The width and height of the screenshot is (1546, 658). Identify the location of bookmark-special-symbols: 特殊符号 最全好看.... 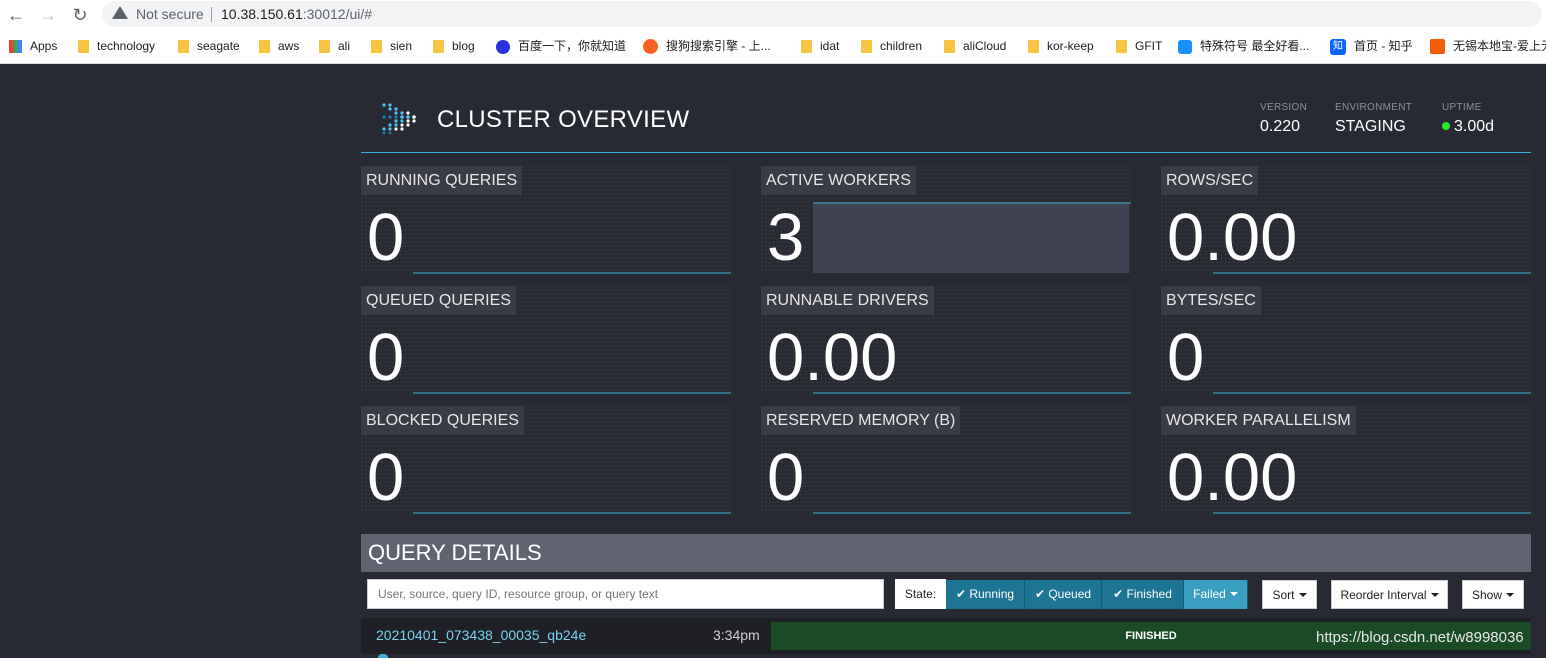
(1243, 46).